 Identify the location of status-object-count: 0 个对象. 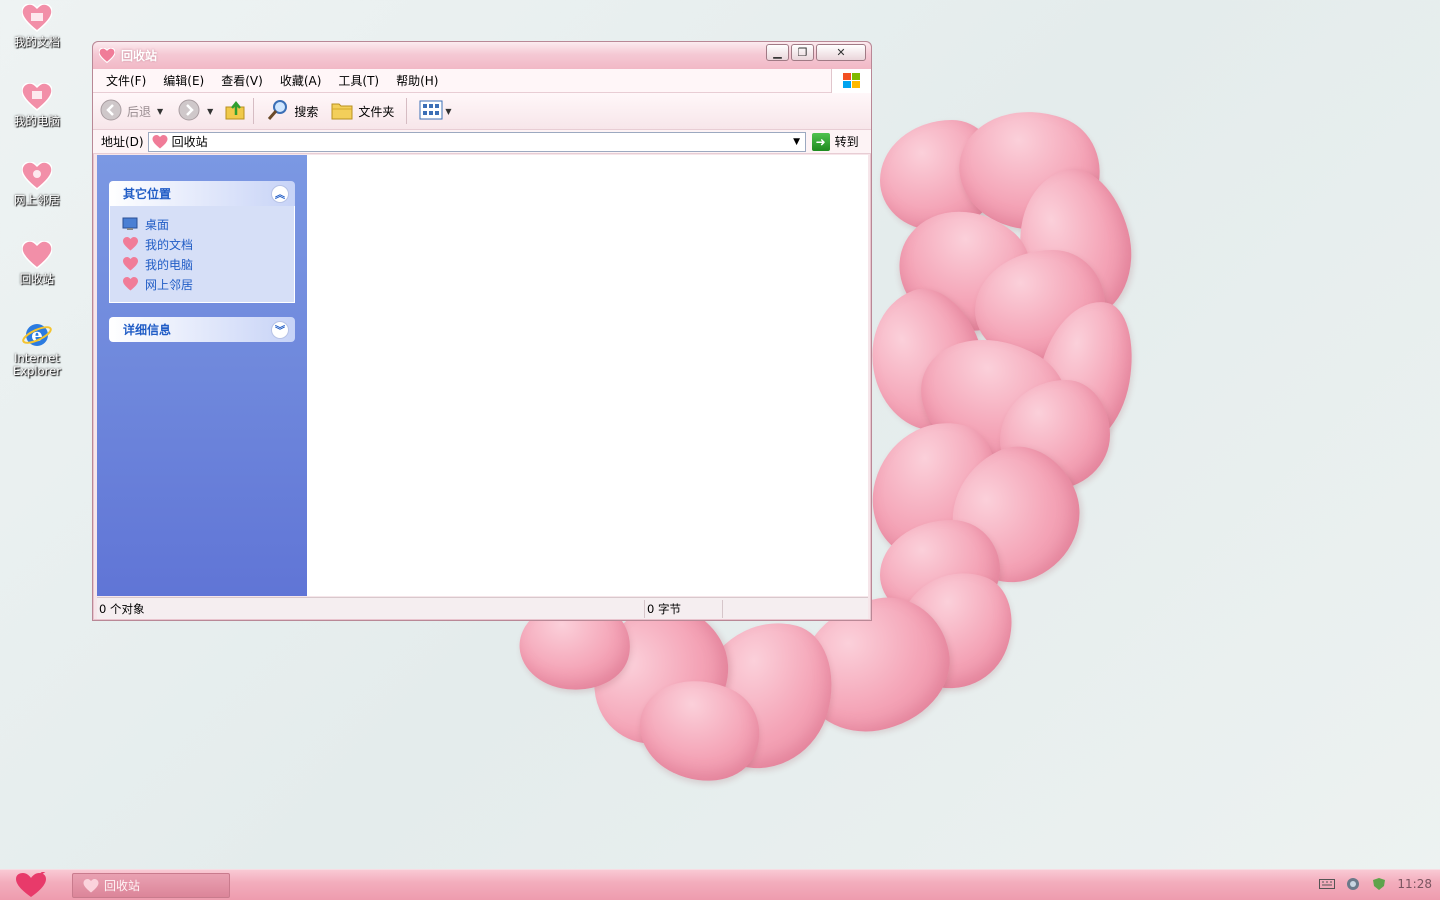
(371, 608).